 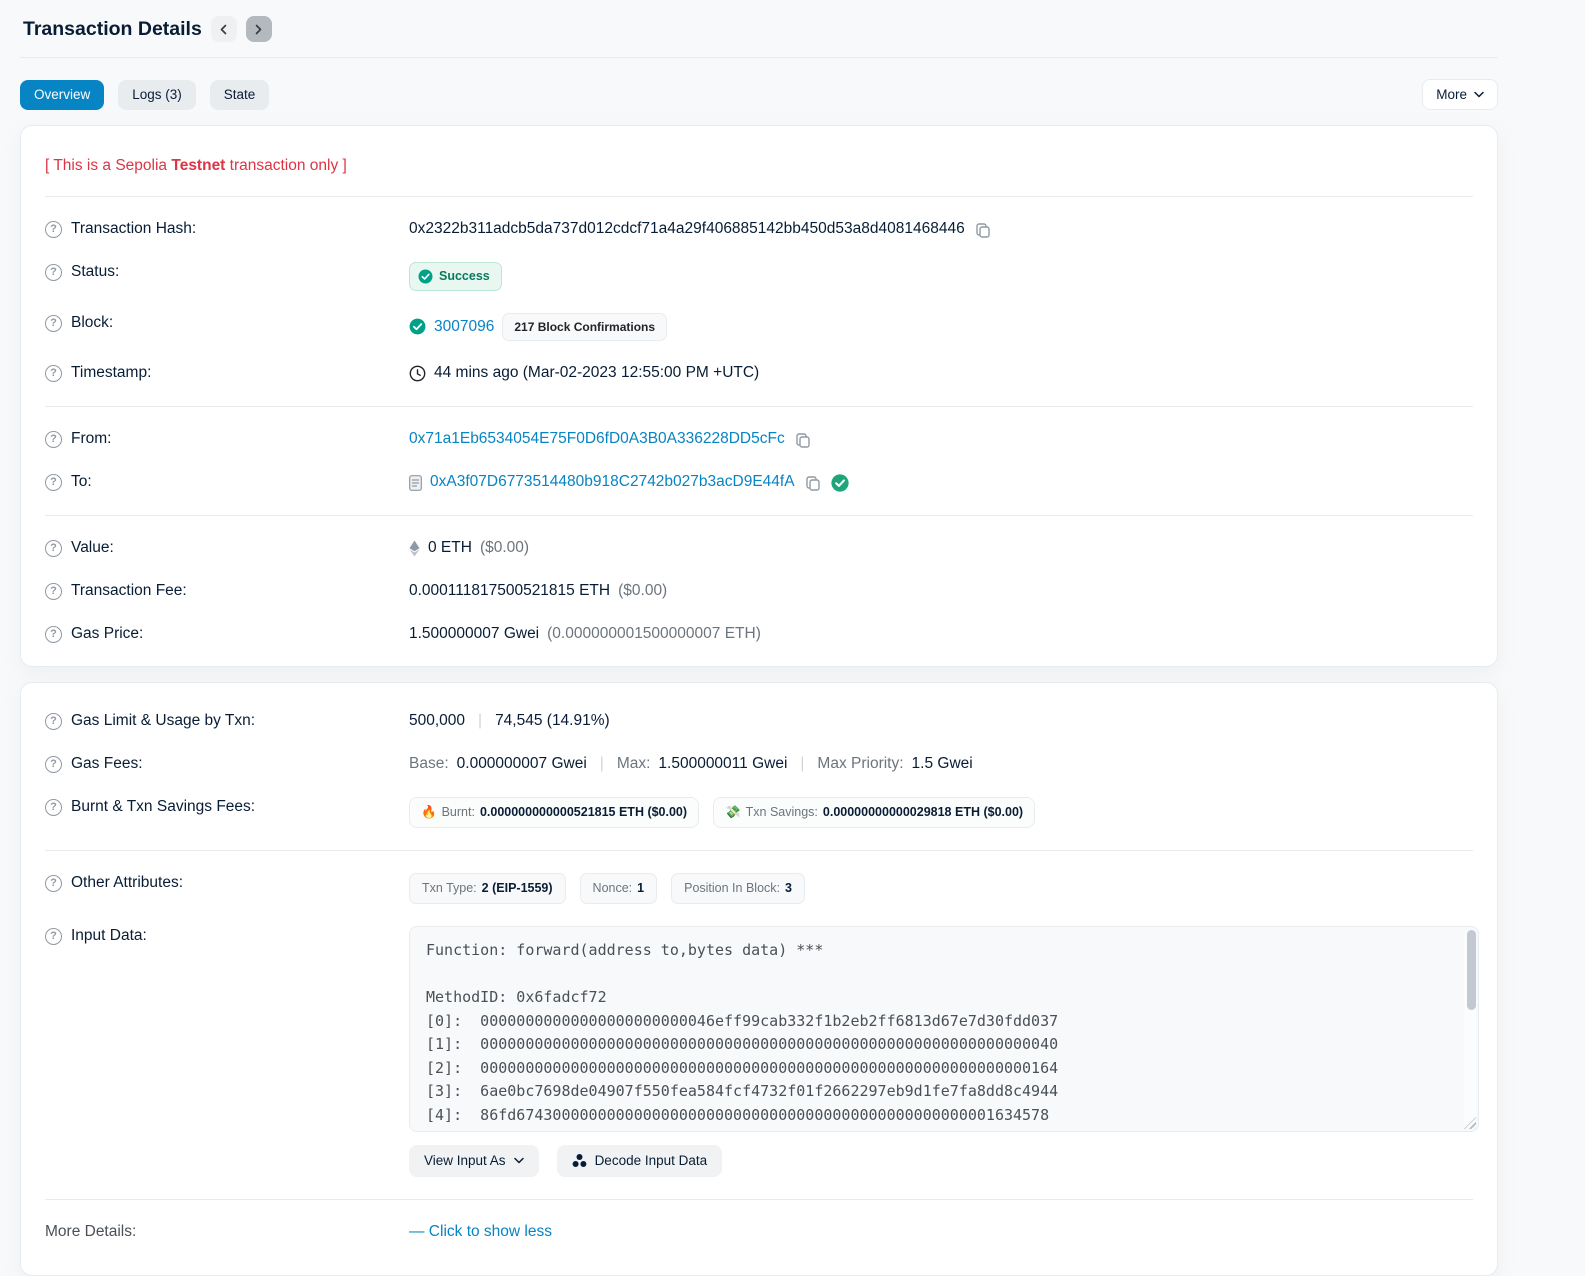 I want to click on decode-input-data-button: Decode Input Data, so click(x=639, y=1160).